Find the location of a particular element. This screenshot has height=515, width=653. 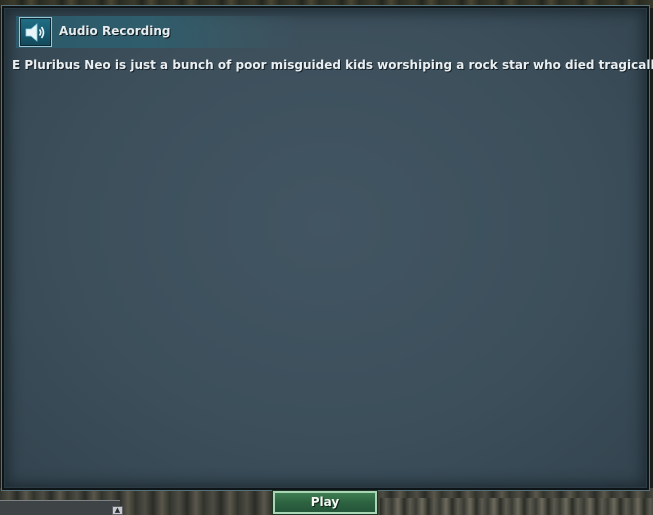

play-button: Play is located at coordinates (325, 502).